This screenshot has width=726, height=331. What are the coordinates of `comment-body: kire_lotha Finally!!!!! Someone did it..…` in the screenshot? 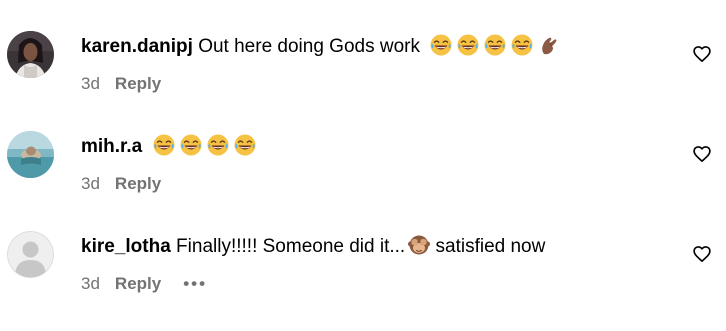 It's located at (313, 247).